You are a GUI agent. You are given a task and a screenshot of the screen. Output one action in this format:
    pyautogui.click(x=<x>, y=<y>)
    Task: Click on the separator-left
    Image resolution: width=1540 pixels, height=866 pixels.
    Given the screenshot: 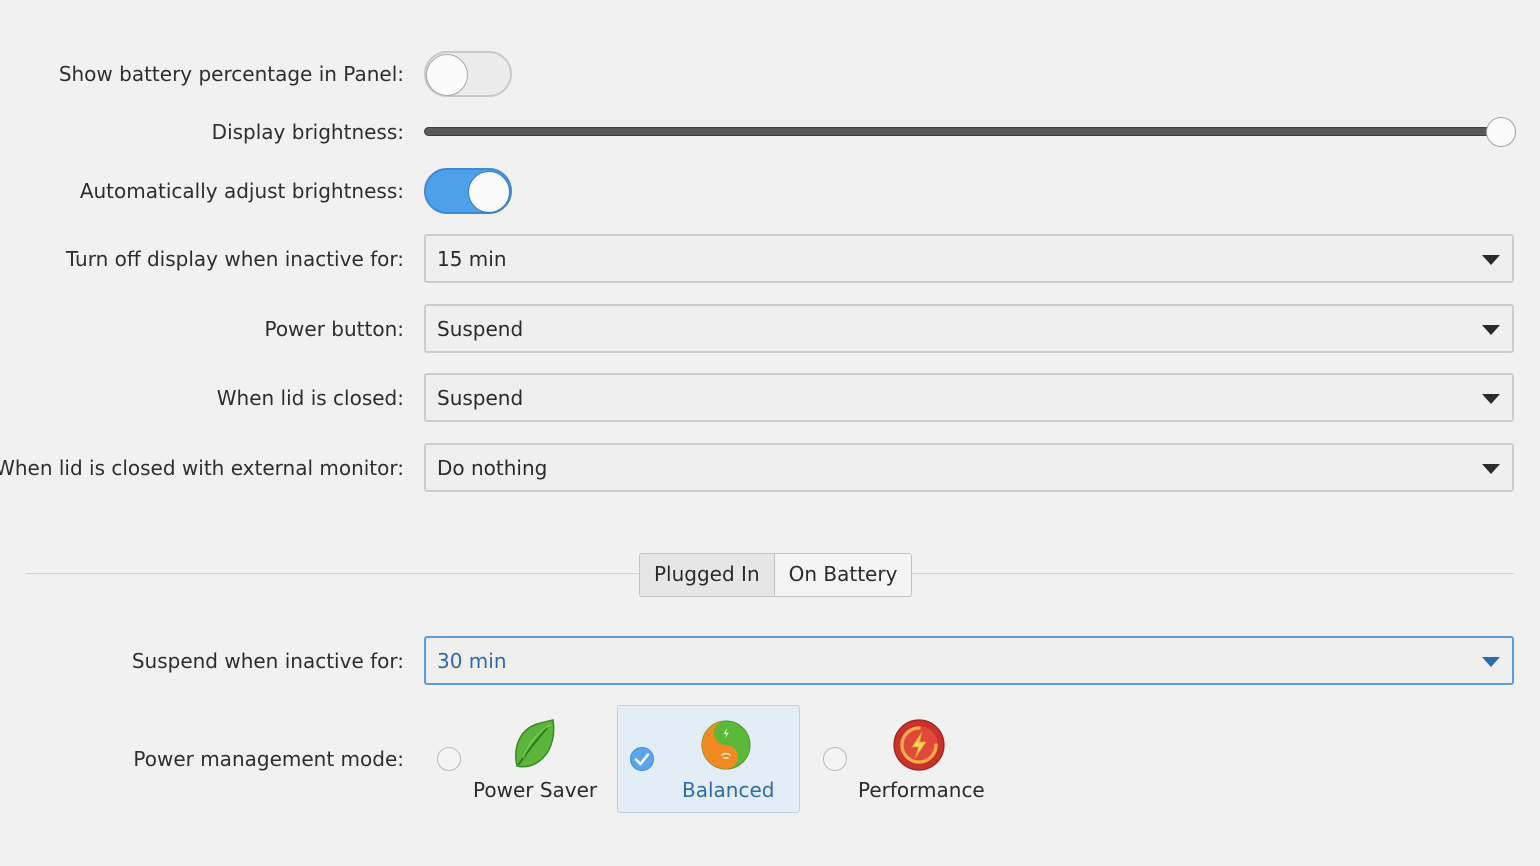 What is the action you would take?
    pyautogui.click(x=332, y=573)
    